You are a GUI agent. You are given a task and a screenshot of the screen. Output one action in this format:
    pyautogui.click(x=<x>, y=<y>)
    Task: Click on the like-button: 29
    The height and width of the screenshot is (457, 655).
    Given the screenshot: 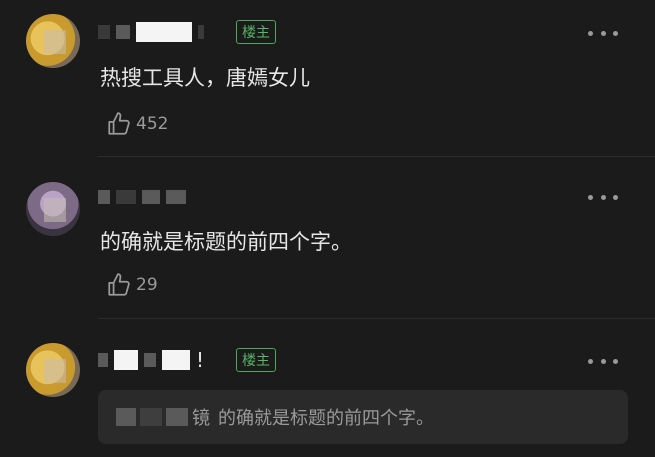 What is the action you would take?
    pyautogui.click(x=132, y=285)
    